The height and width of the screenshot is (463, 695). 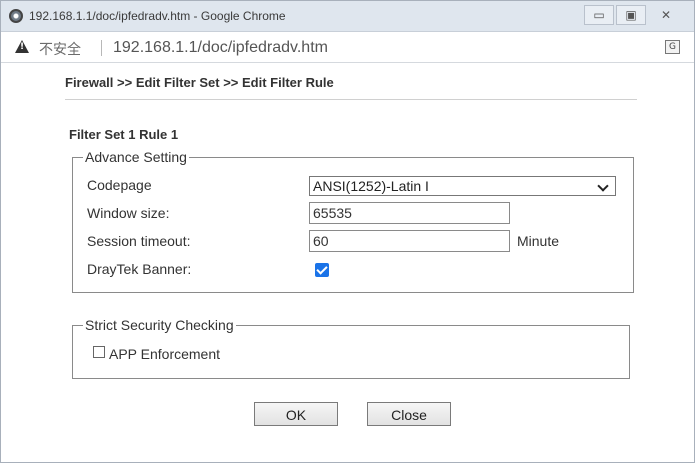 What do you see at coordinates (119, 185) in the screenshot?
I see `codepage-label: Codepage` at bounding box center [119, 185].